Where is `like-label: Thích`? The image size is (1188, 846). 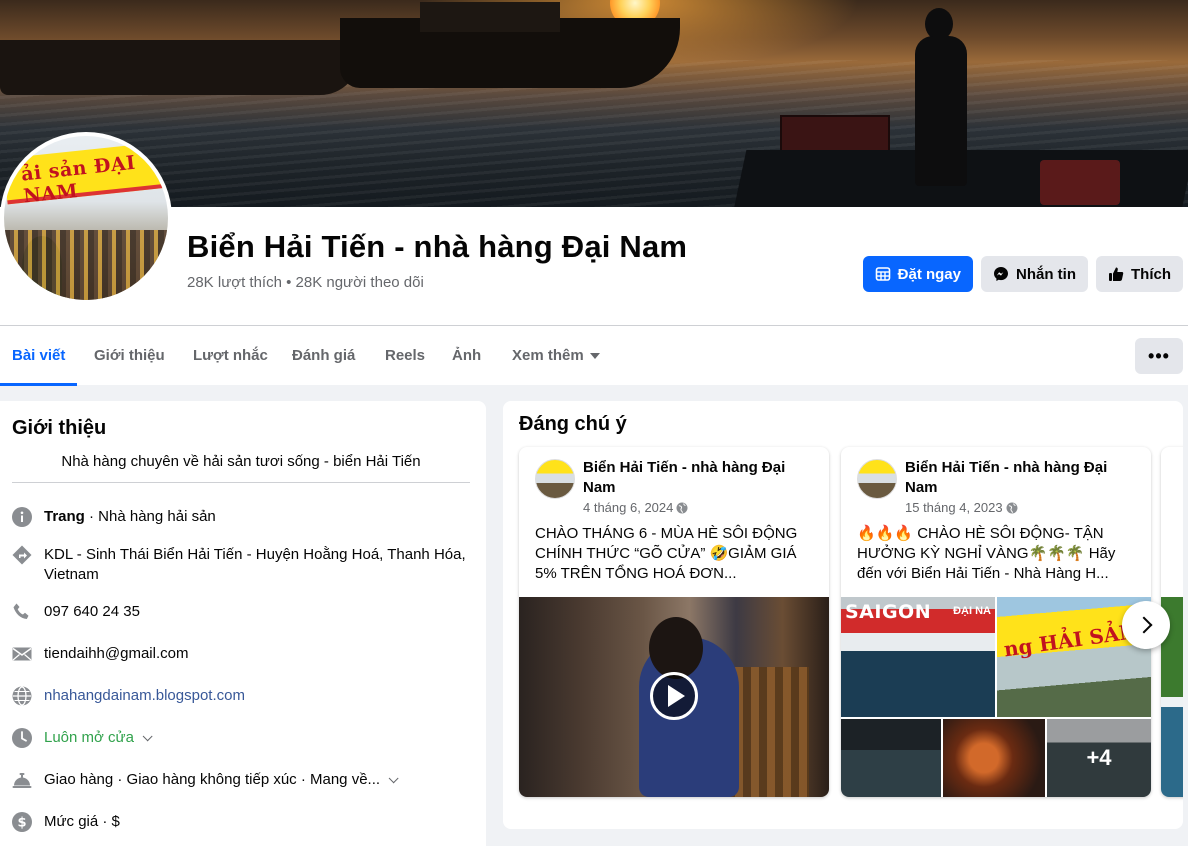
like-label: Thích is located at coordinates (1151, 274).